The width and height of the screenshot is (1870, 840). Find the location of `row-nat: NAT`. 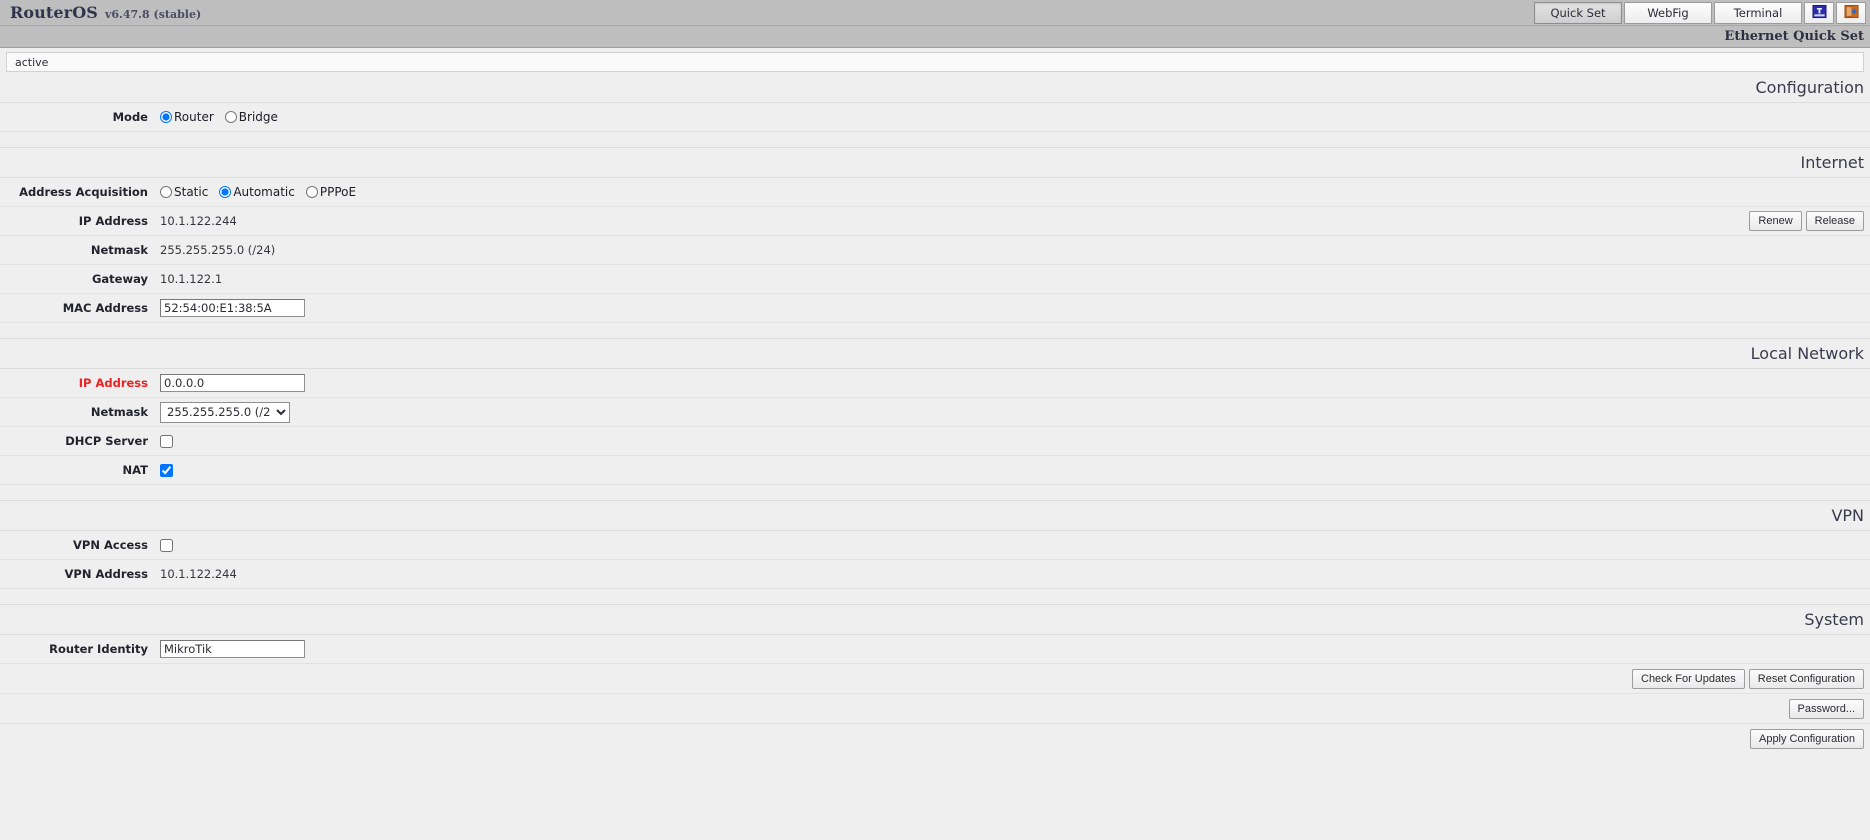

row-nat: NAT is located at coordinates (935, 470).